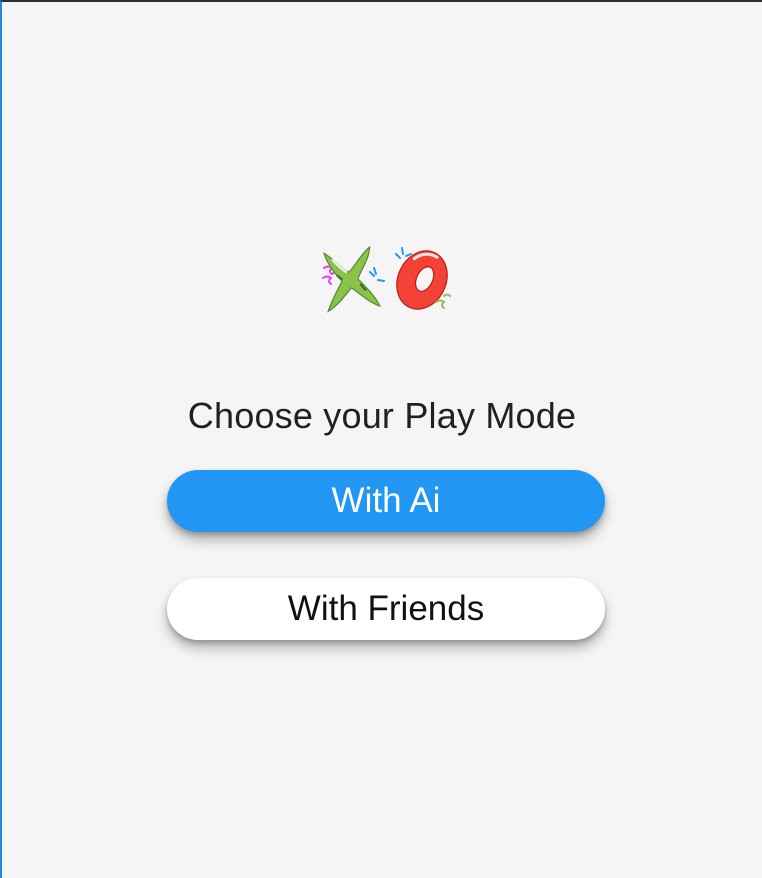 The height and width of the screenshot is (878, 762). What do you see at coordinates (386, 501) in the screenshot?
I see `with-ai-button: With Ai` at bounding box center [386, 501].